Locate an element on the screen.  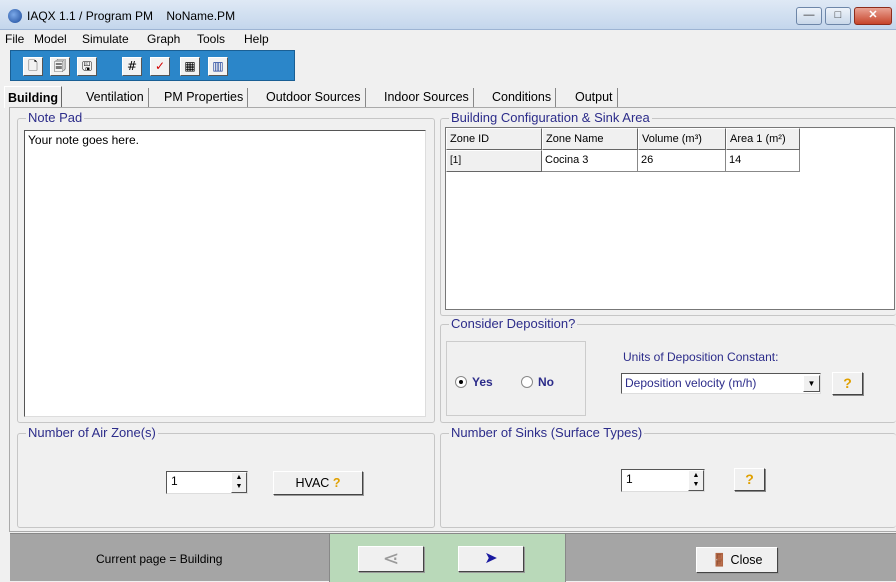
status-bar: Current page = Building ⋖ ➤ 🚪 Close is located at coordinates (453, 557).